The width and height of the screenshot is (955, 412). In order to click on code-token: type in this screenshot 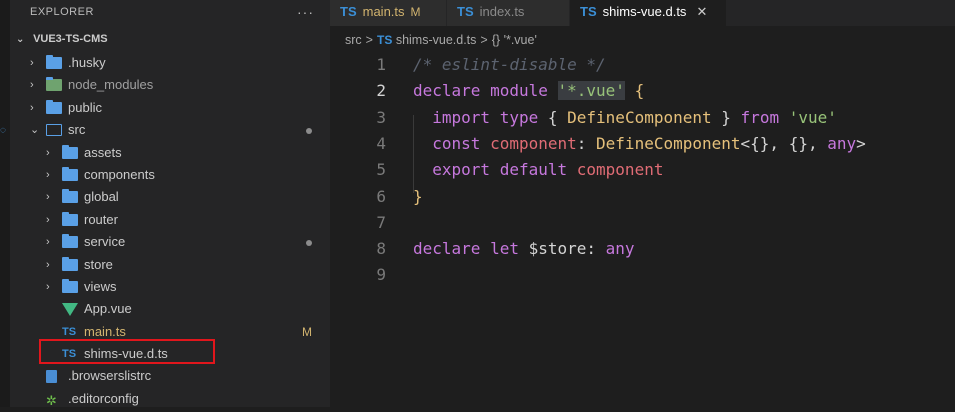, I will do `click(523, 117)`.